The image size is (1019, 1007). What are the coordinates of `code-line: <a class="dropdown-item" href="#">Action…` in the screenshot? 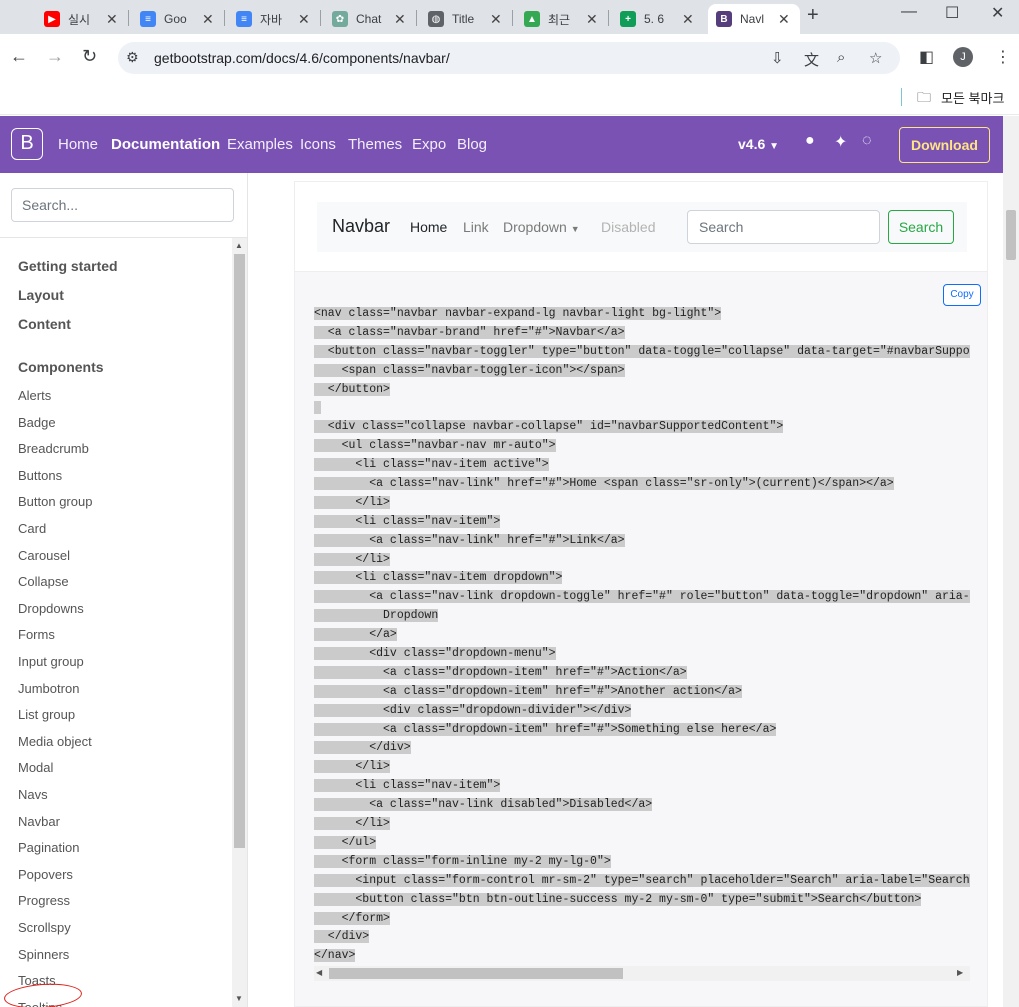 It's located at (642, 673).